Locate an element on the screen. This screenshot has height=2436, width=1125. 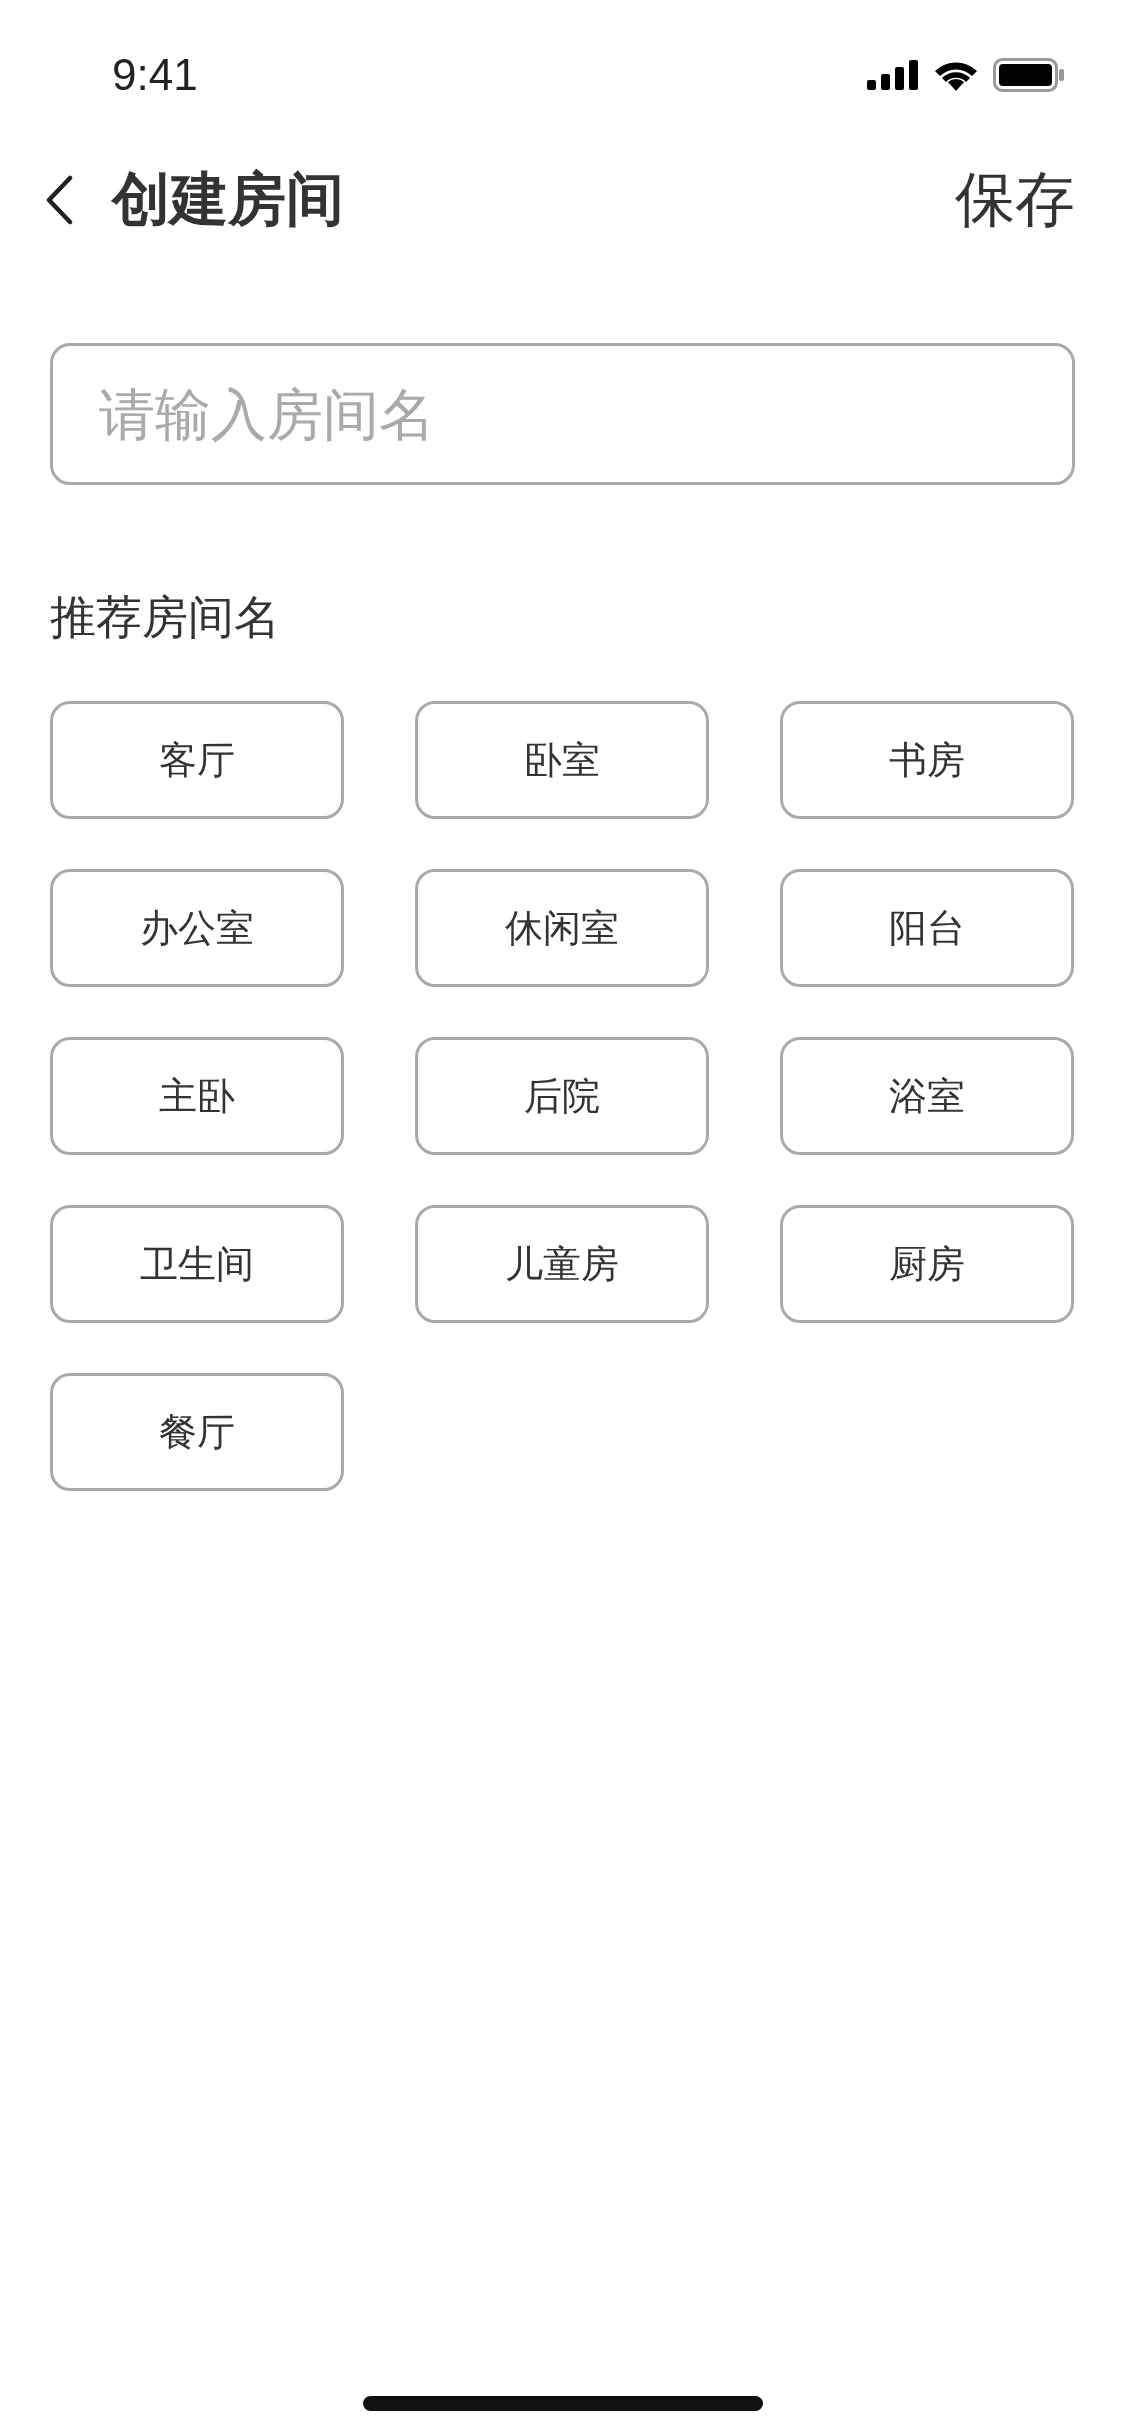
status-time: 9:41 is located at coordinates (155, 75).